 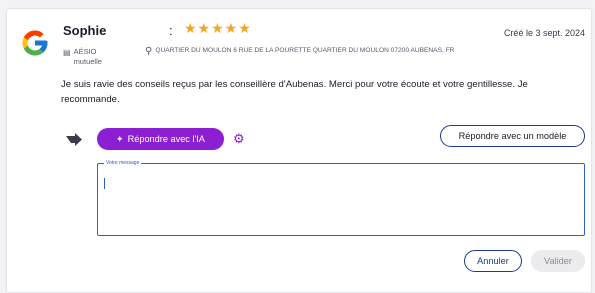 I want to click on cancel-button: Annuler, so click(x=493, y=261).